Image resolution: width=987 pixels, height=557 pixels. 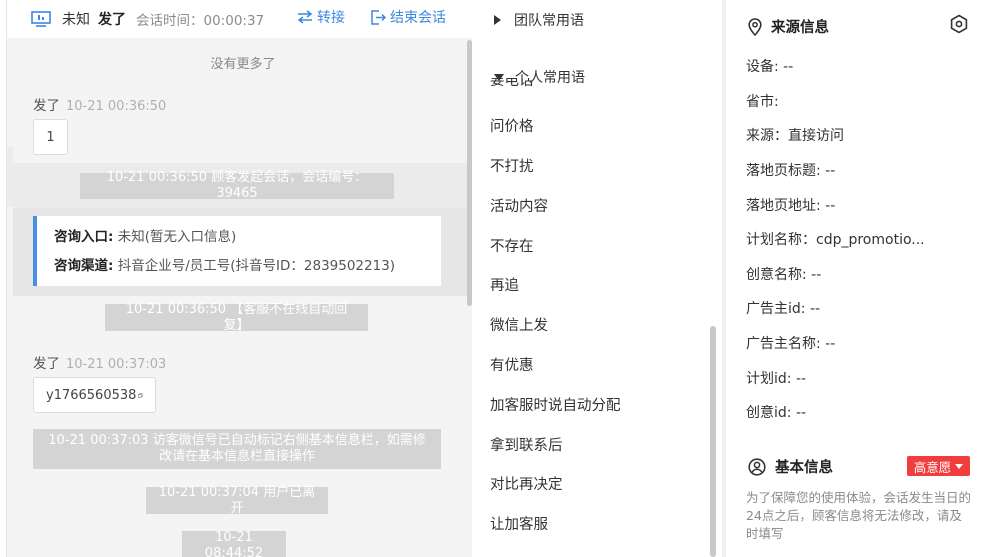 What do you see at coordinates (418, 18) in the screenshot?
I see `end-session-label: 结束会话` at bounding box center [418, 18].